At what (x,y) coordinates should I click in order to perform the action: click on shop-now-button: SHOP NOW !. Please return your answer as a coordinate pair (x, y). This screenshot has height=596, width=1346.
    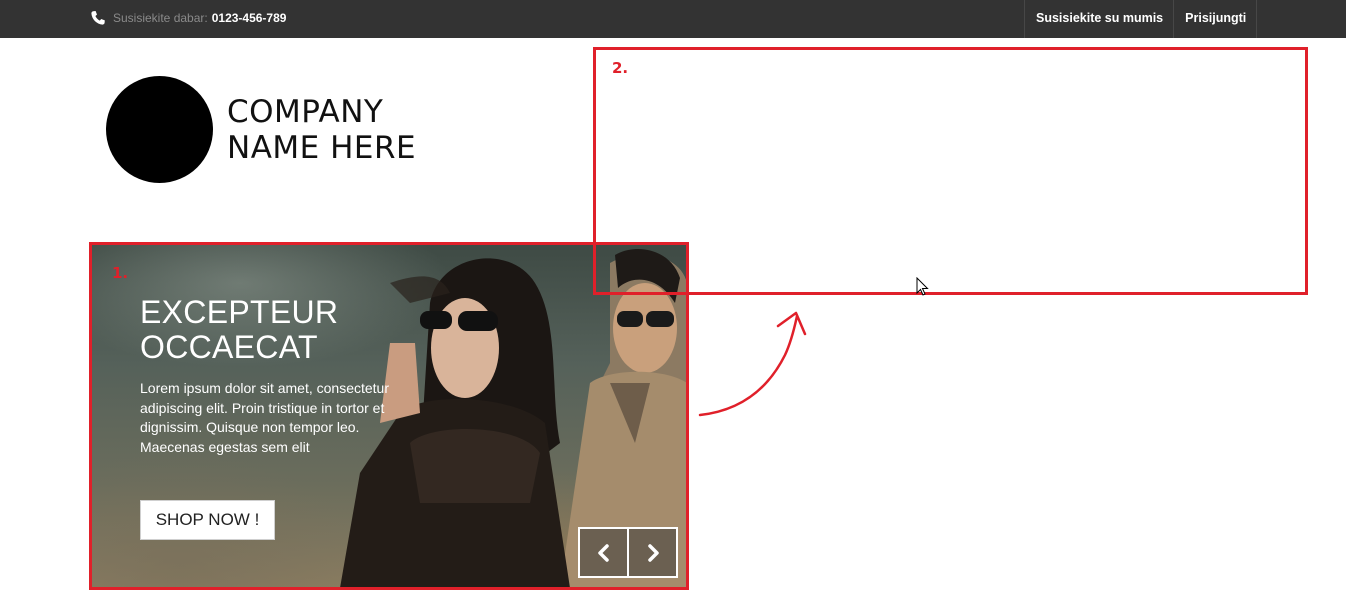
    Looking at the image, I should click on (207, 520).